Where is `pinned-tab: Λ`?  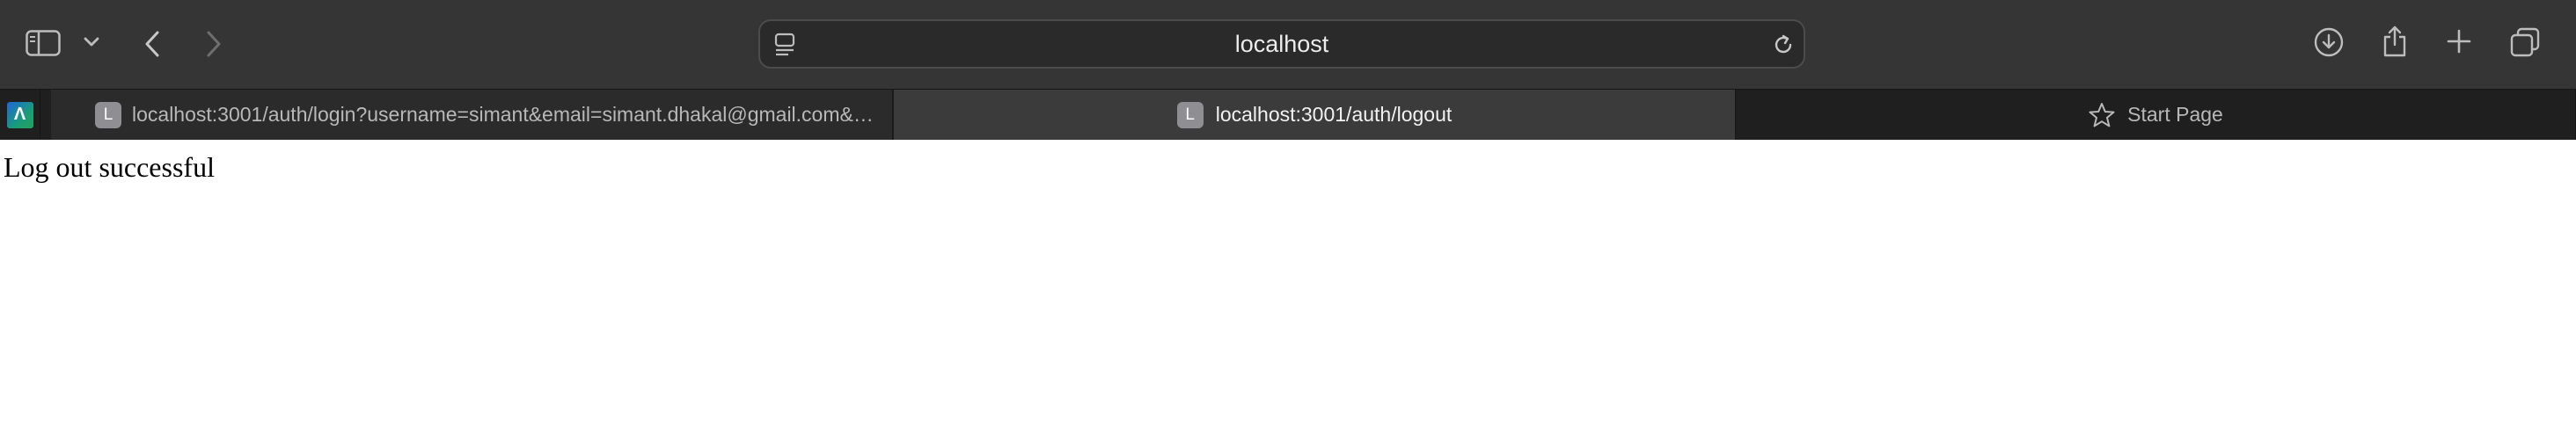
pinned-tab: Λ is located at coordinates (20, 115).